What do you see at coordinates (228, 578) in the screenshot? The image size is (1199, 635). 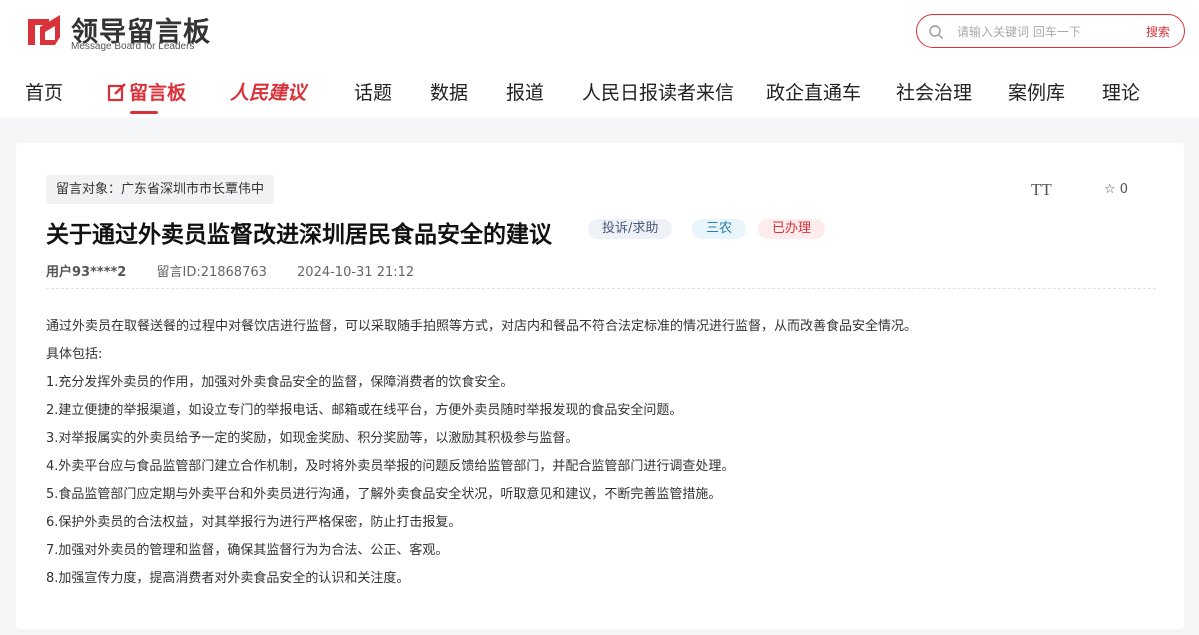 I see `content-paragraph: 8.加强宣传力度，提高消费者对外卖食品安全的认识和关注度。` at bounding box center [228, 578].